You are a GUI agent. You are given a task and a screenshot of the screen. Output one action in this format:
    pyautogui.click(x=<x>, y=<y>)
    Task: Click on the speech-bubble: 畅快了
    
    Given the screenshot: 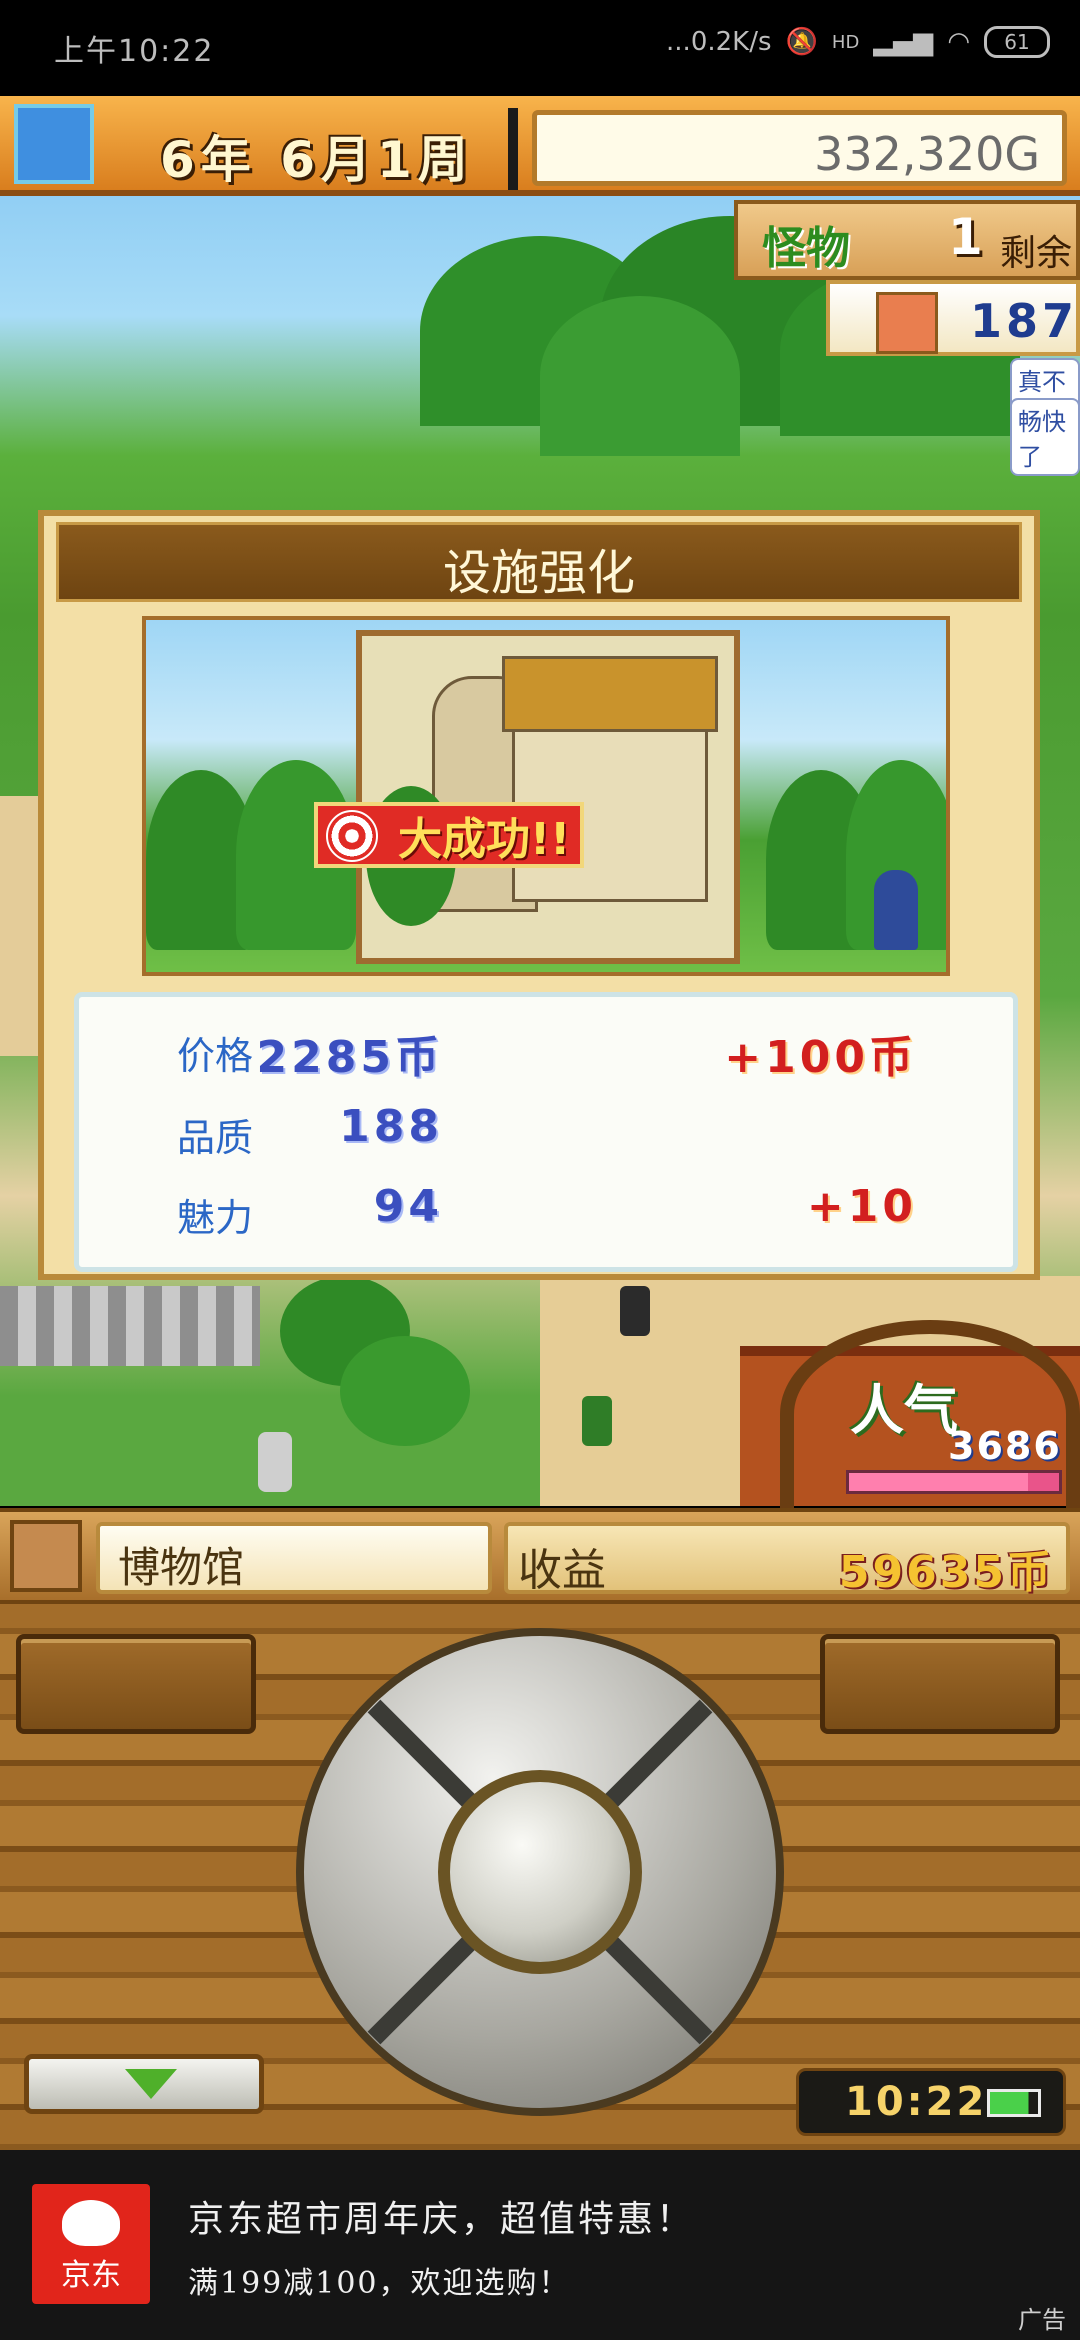 What is the action you would take?
    pyautogui.click(x=1045, y=437)
    